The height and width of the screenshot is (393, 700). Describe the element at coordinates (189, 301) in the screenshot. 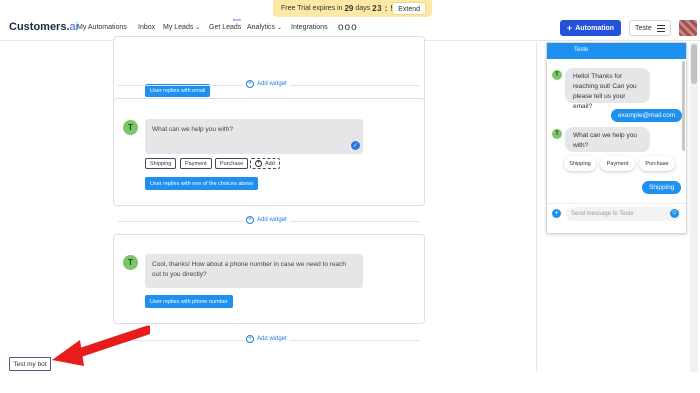

I see `reply-phone-button: User replies with phone number` at that location.